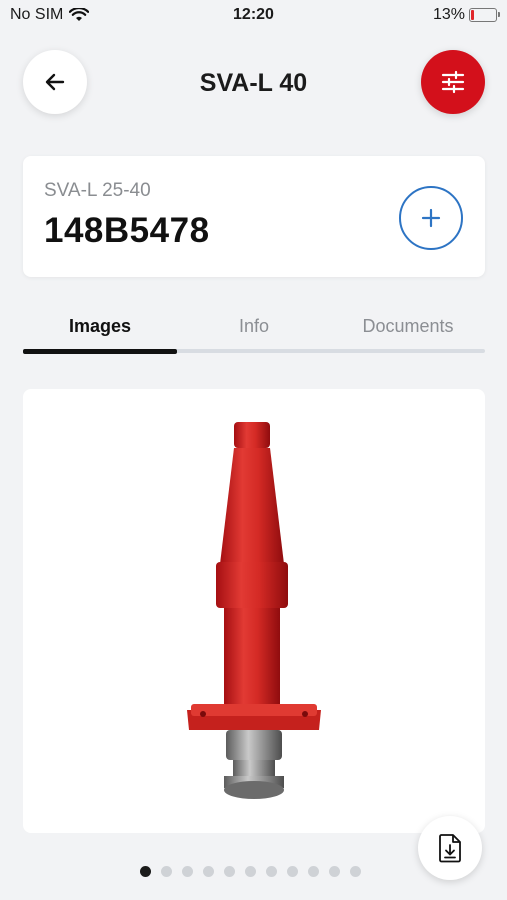 The image size is (507, 900). I want to click on tab-documents: Documents, so click(408, 326).